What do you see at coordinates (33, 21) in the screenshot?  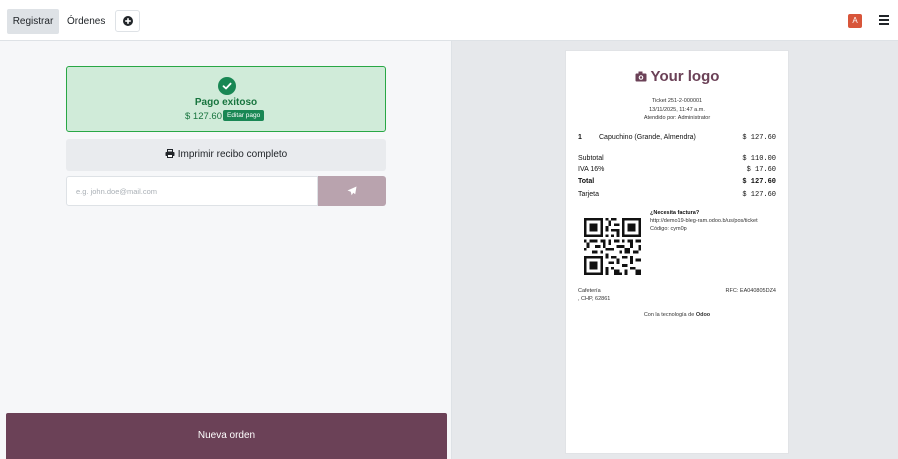 I see `tab-registrar: Registrar` at bounding box center [33, 21].